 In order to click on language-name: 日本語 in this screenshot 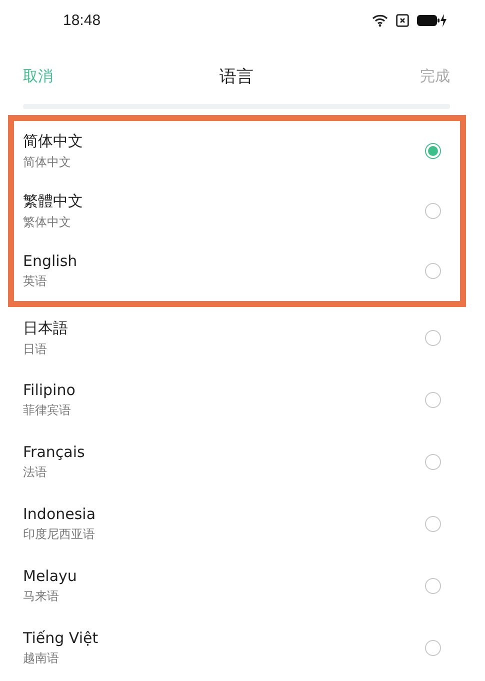, I will do `click(45, 328)`.